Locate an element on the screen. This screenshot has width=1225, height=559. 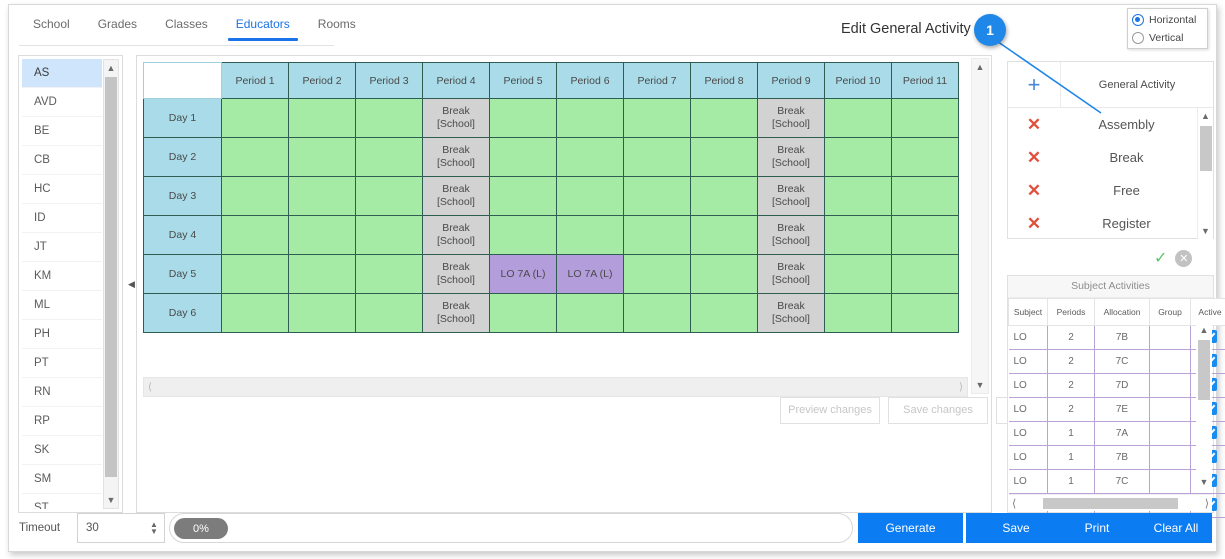
table-row: LO 2 7B is located at coordinates (1116, 337).